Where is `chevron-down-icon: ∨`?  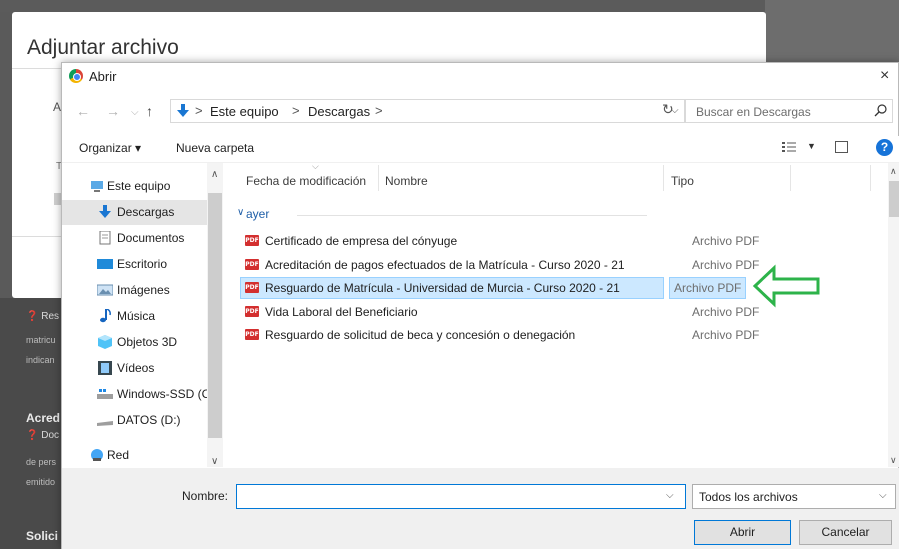
chevron-down-icon: ∨ is located at coordinates (240, 212).